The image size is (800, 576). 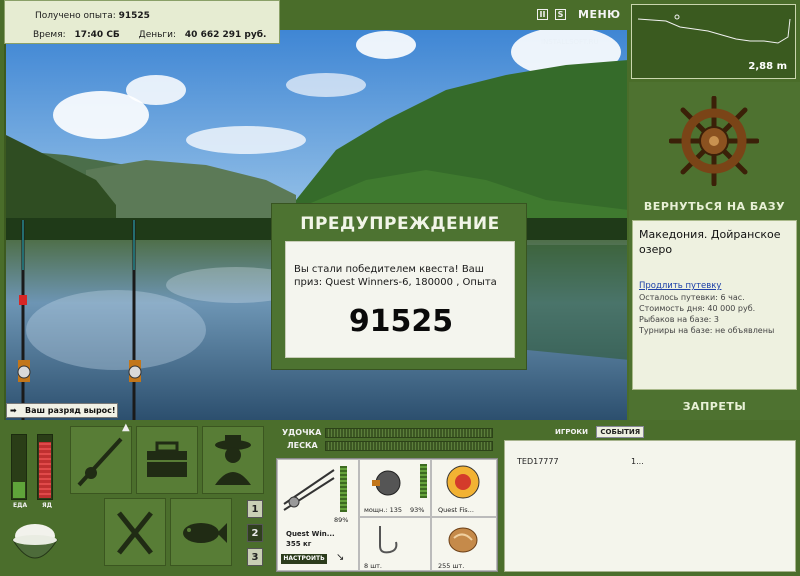 What do you see at coordinates (767, 66) in the screenshot?
I see `depth-value: 2,88 m` at bounding box center [767, 66].